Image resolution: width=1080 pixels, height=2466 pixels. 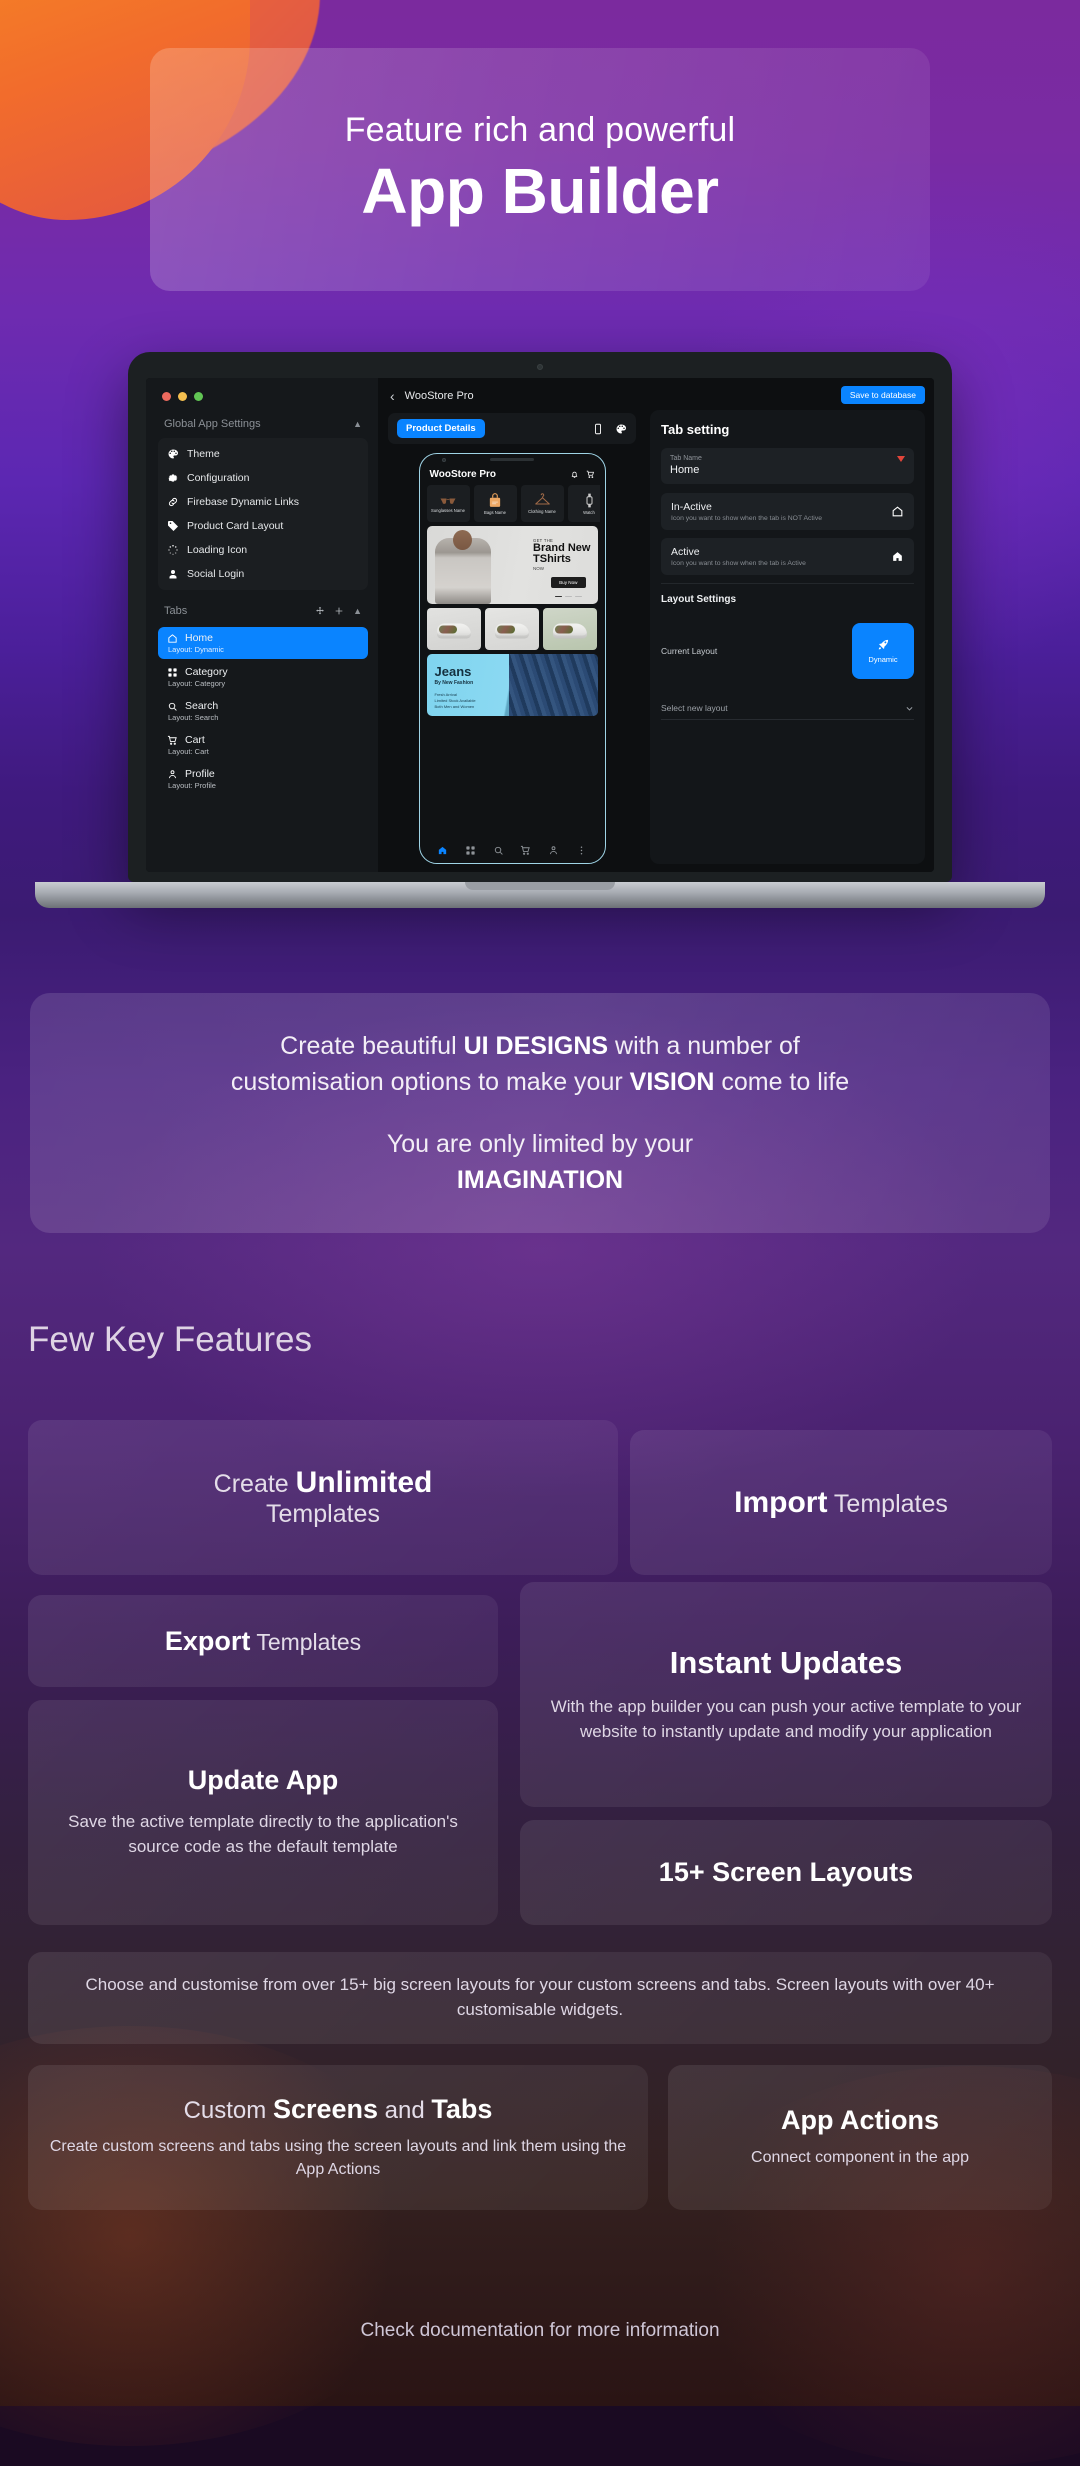 What do you see at coordinates (263, 454) in the screenshot?
I see `sidebar-item-theme: Theme` at bounding box center [263, 454].